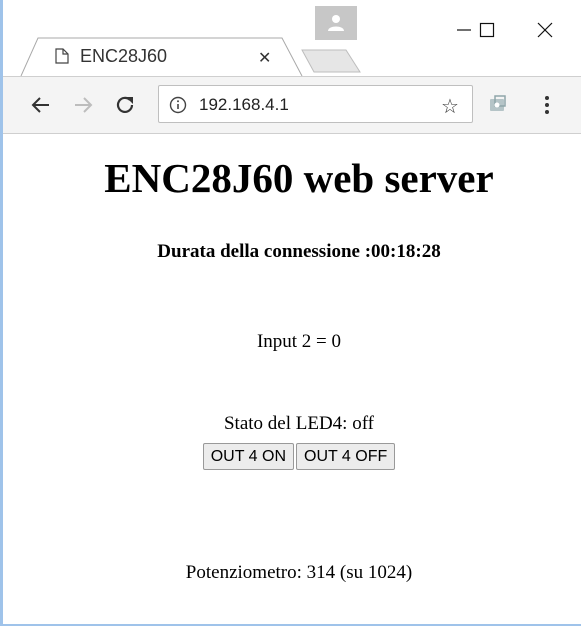 This screenshot has height=626, width=581. Describe the element at coordinates (450, 106) in the screenshot. I see `star-icon: ☆` at that location.